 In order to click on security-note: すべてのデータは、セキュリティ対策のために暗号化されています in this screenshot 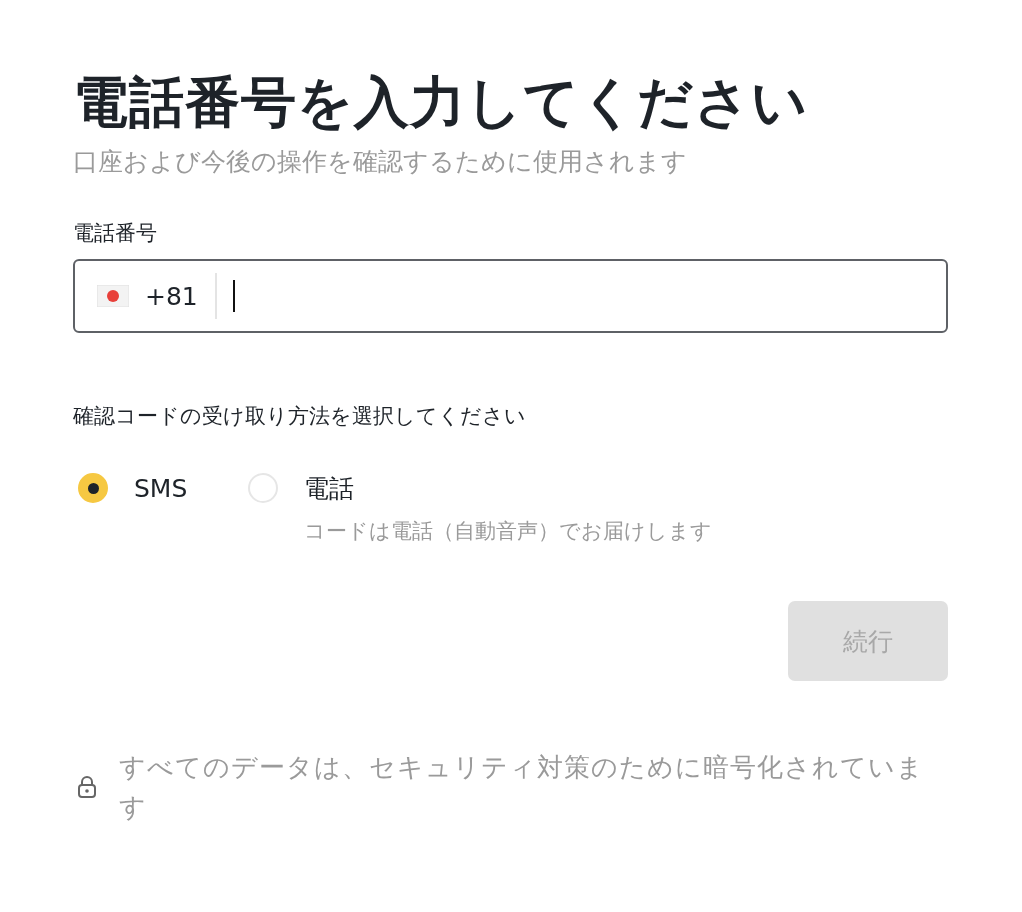, I will do `click(522, 787)`.